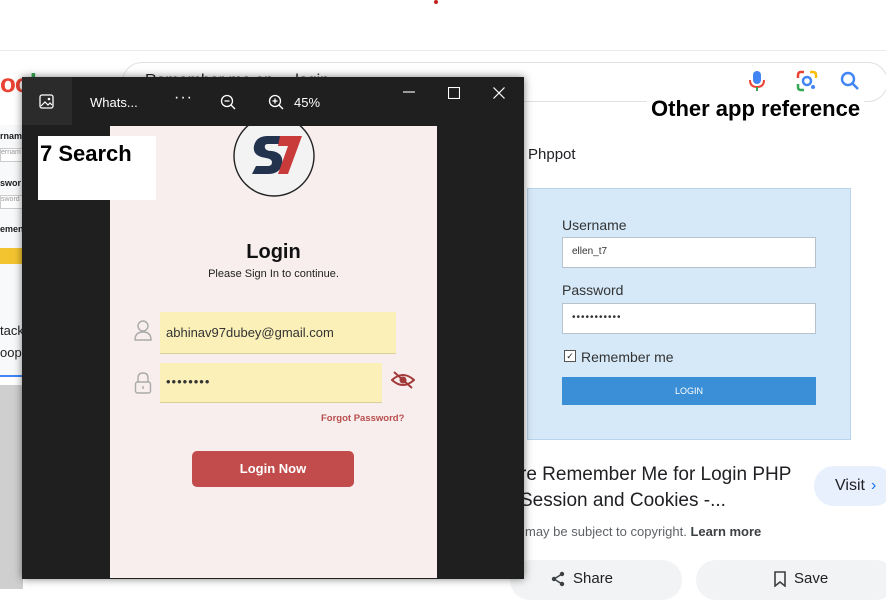 This screenshot has width=886, height=600. Describe the element at coordinates (454, 93) in the screenshot. I see `maximize-icon` at that location.